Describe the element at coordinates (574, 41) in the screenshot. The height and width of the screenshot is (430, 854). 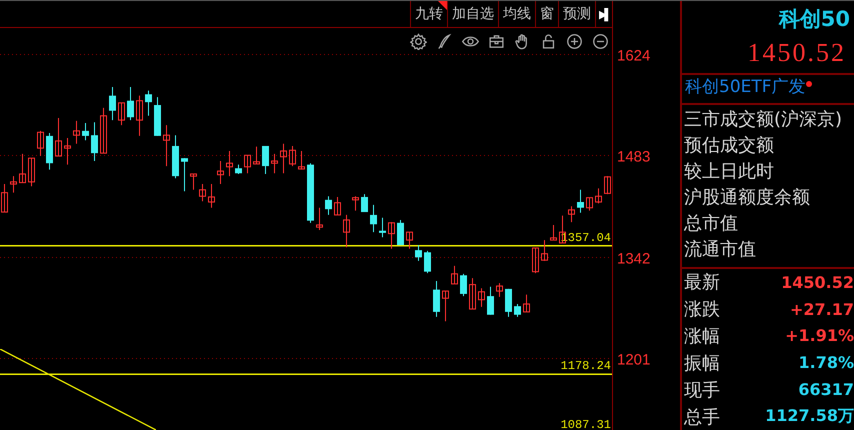
I see `zoom-in-icon` at that location.